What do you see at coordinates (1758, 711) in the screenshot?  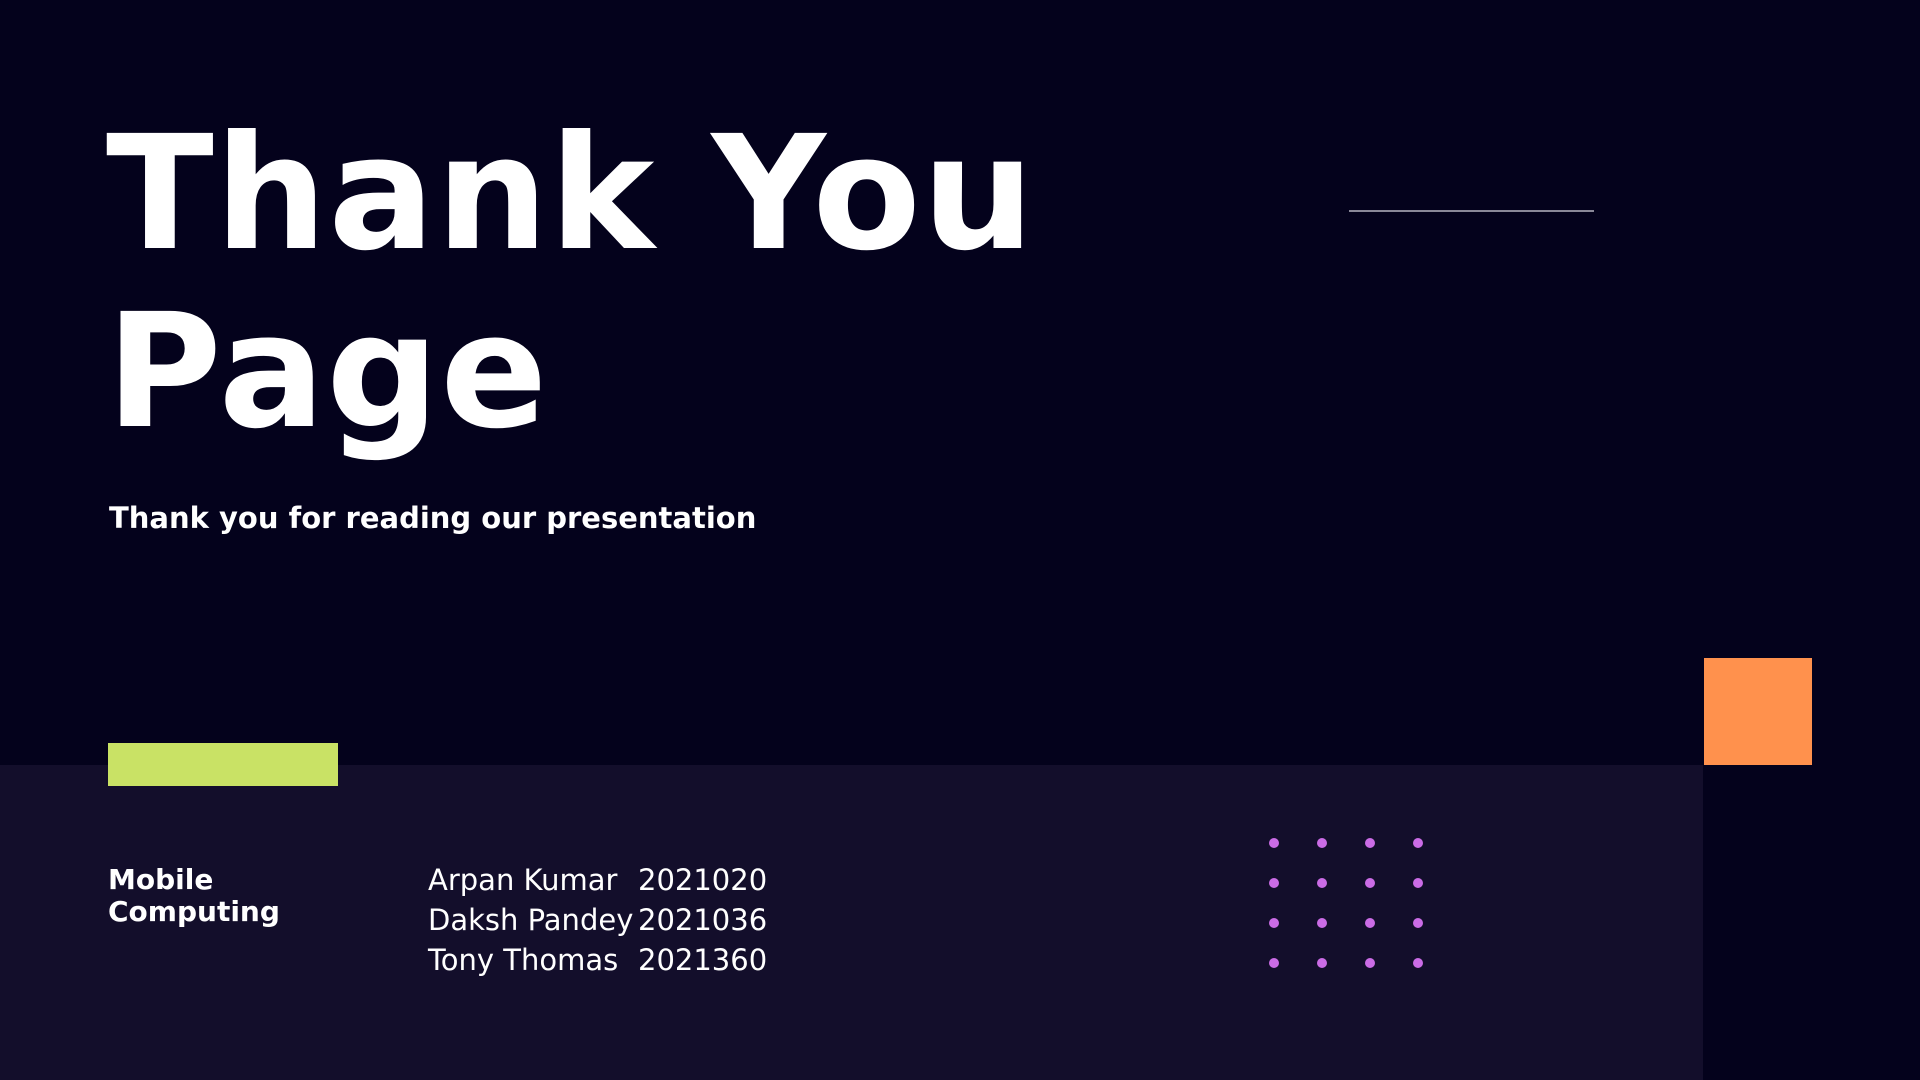 I see `orange-accent-square` at bounding box center [1758, 711].